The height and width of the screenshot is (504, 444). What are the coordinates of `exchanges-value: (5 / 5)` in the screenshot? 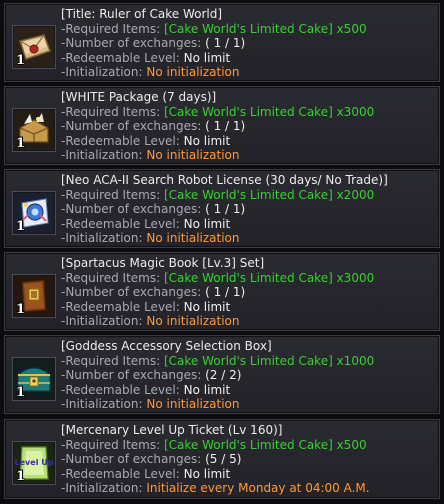 It's located at (223, 459).